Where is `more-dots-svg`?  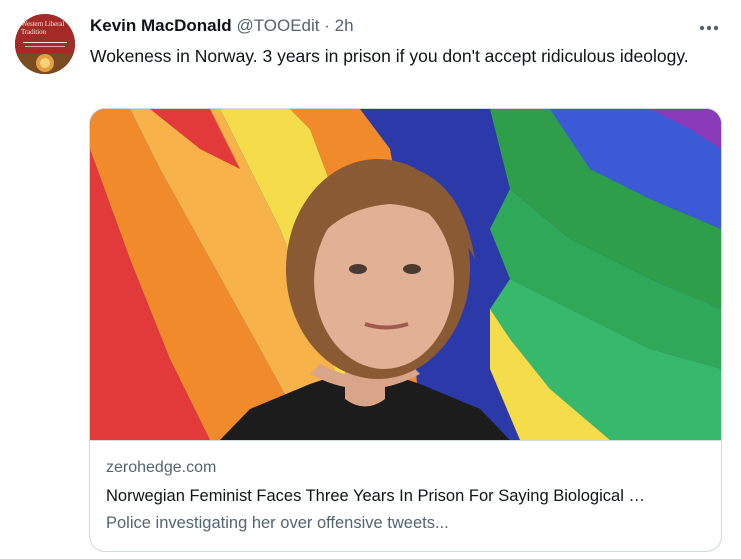
more-dots-svg is located at coordinates (709, 28).